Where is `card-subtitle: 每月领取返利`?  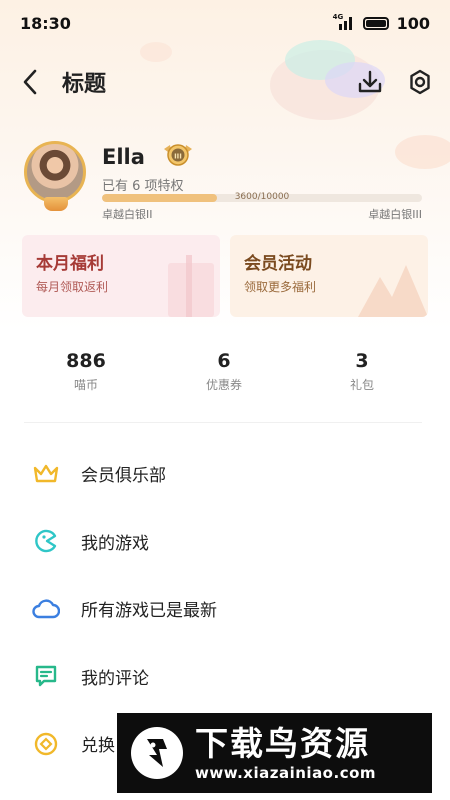
card-subtitle: 每月领取返利 is located at coordinates (72, 287).